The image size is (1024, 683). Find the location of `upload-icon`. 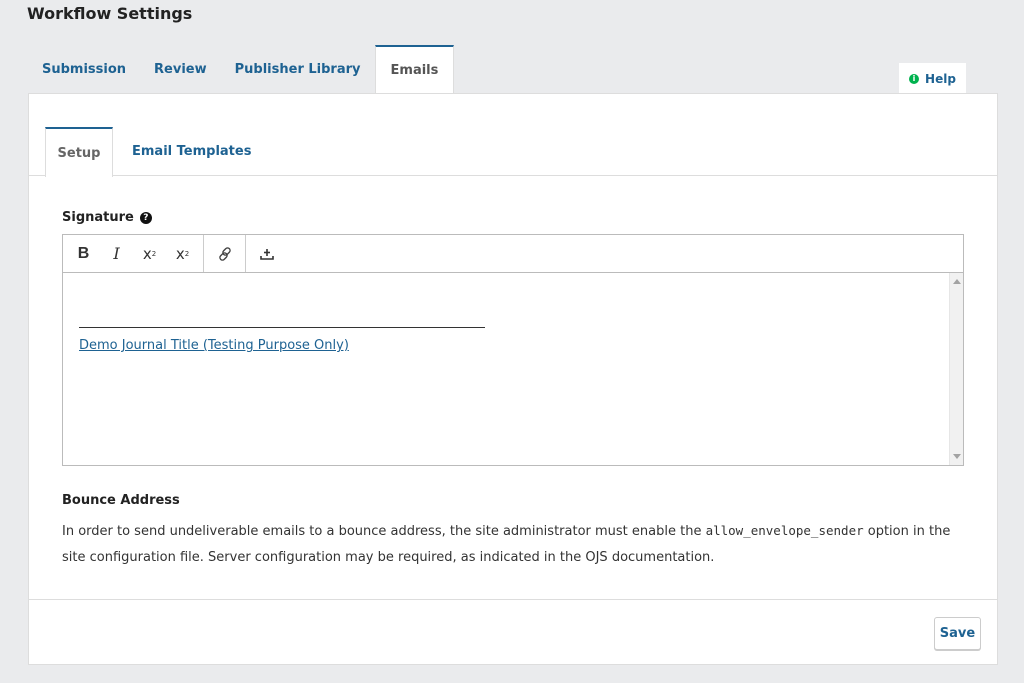

upload-icon is located at coordinates (266, 254).